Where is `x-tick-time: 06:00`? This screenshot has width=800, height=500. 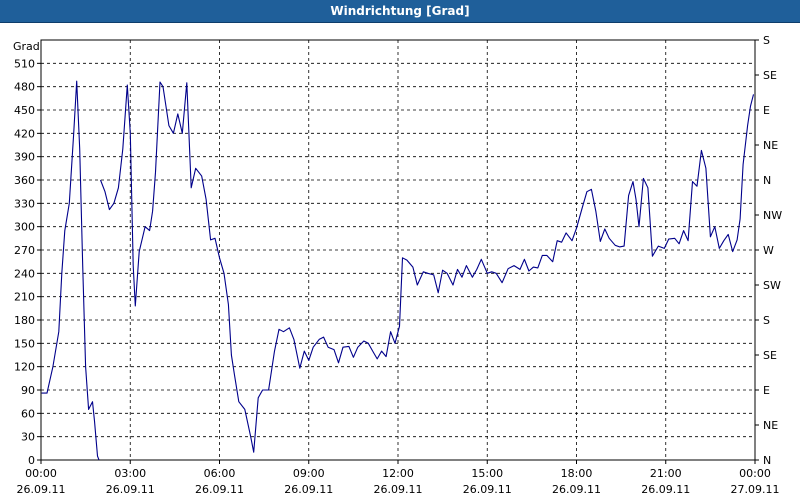 x-tick-time: 06:00 is located at coordinates (220, 473).